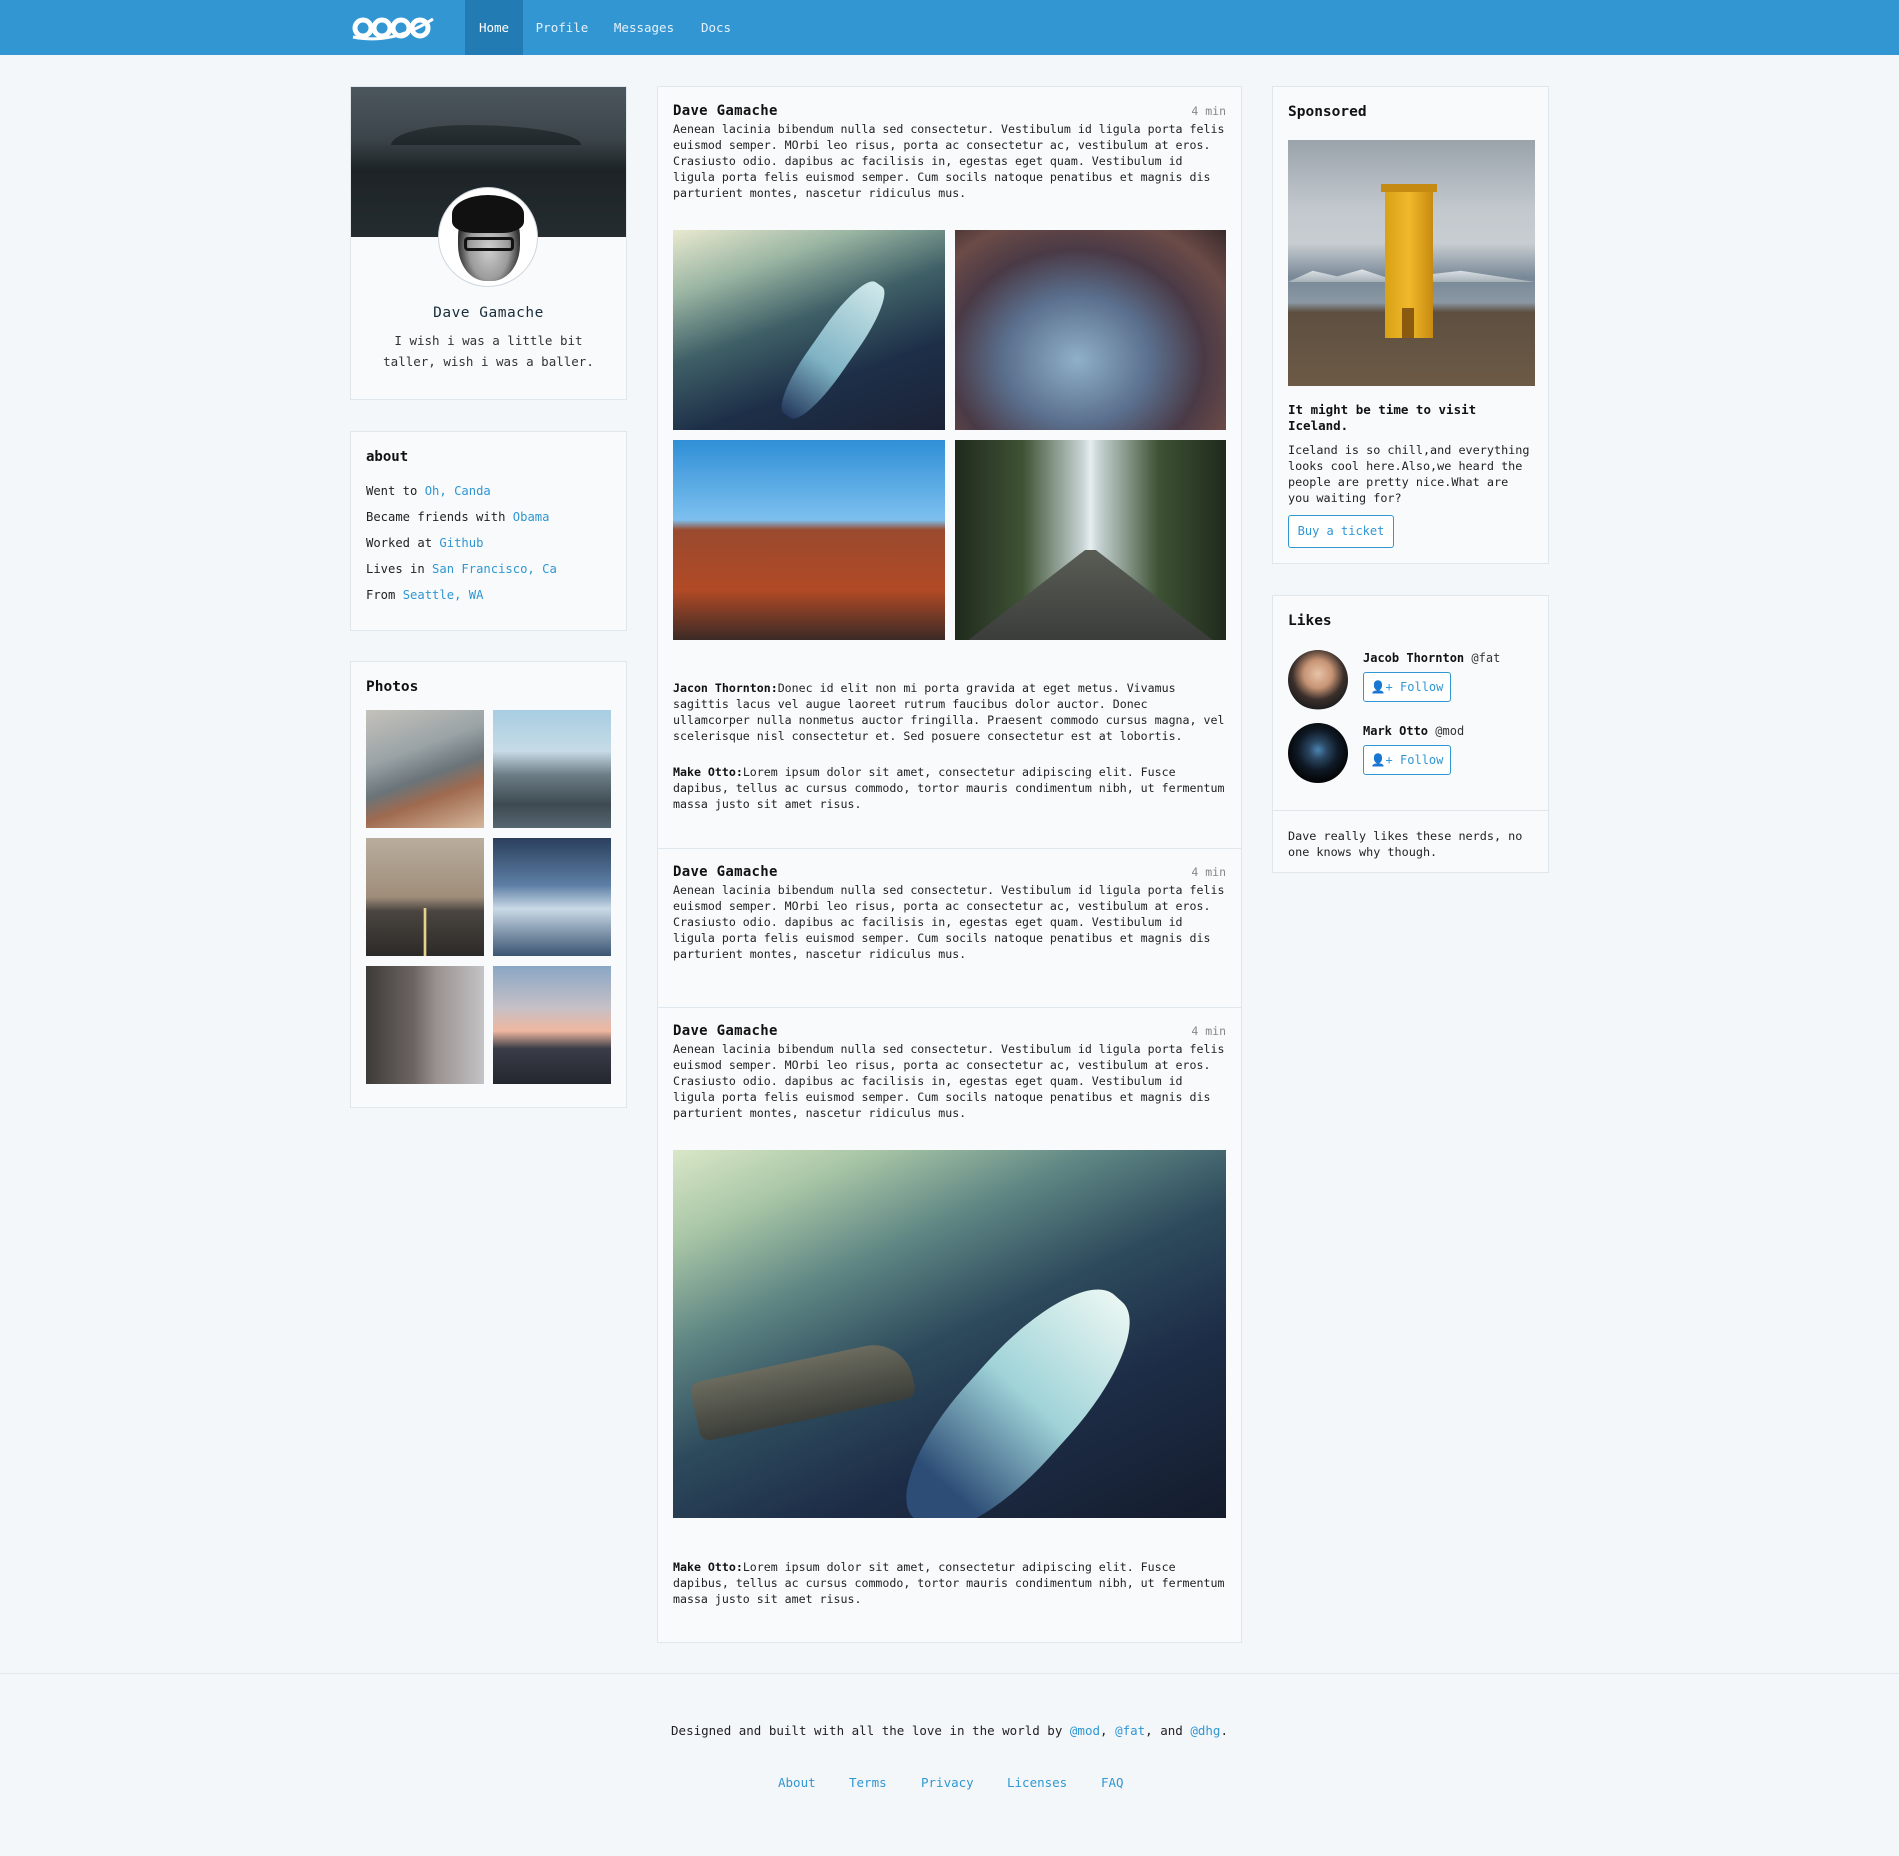  I want to click on about-item: Went to Oh, Canda, so click(428, 491).